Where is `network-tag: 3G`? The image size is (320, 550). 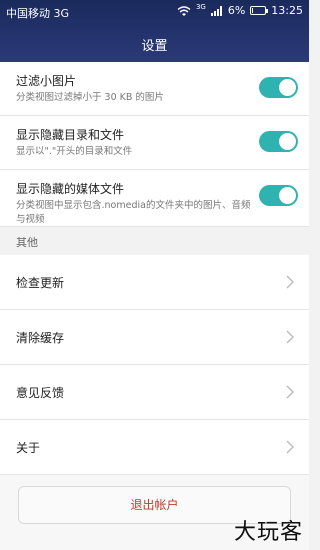 network-tag: 3G is located at coordinates (200, 6).